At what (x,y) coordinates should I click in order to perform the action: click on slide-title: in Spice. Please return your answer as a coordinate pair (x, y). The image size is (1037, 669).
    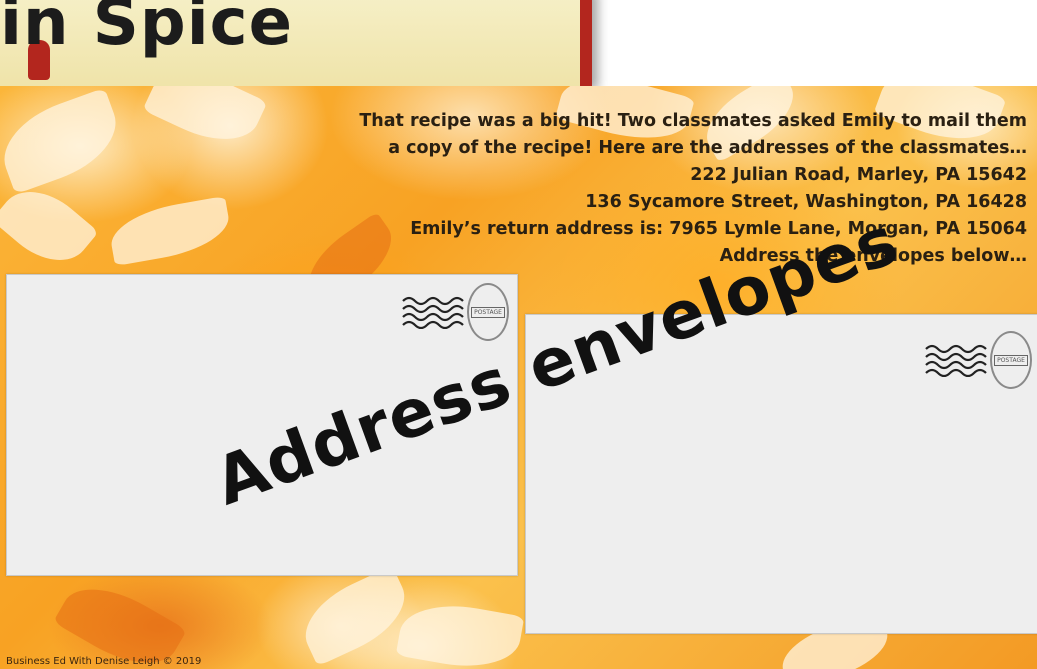
    Looking at the image, I should click on (146, 30).